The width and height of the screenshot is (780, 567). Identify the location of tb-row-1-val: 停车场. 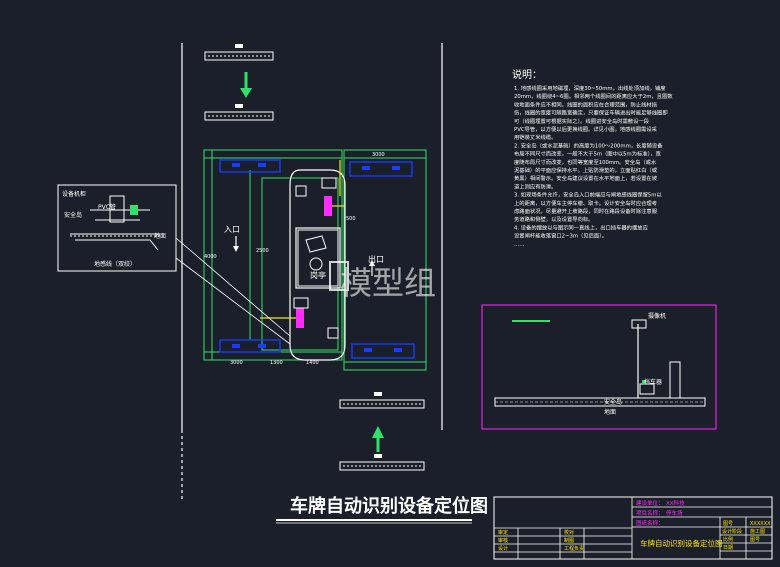
(674, 513).